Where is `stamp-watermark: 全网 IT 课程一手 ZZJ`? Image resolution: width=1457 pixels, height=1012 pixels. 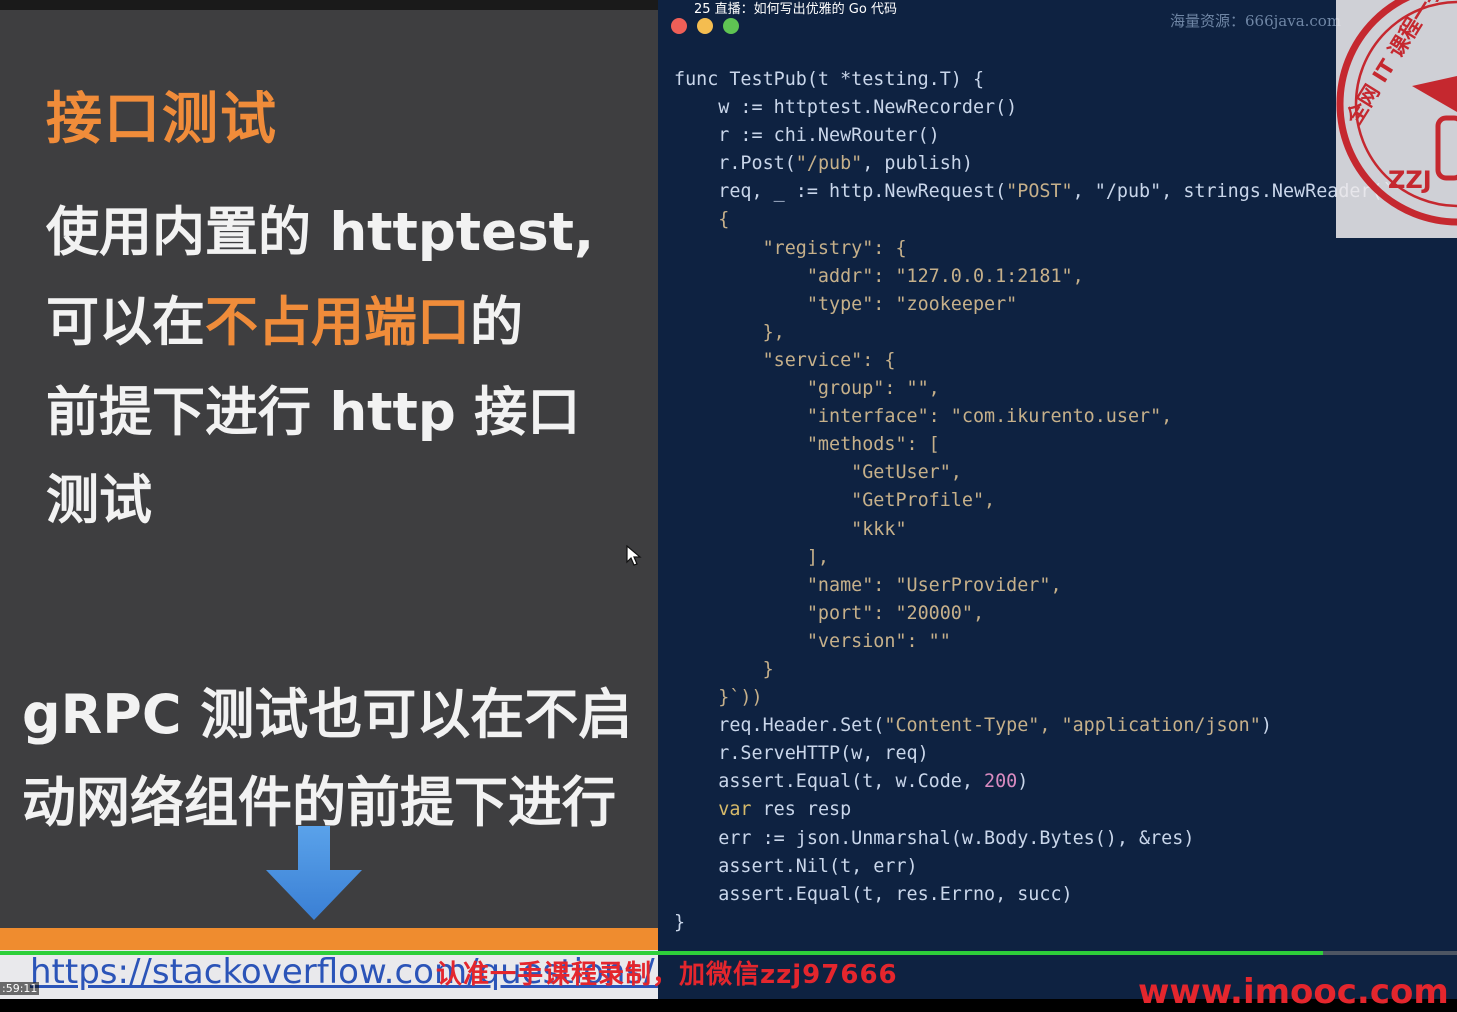 stamp-watermark: 全网 IT 课程一手 ZZJ is located at coordinates (1396, 119).